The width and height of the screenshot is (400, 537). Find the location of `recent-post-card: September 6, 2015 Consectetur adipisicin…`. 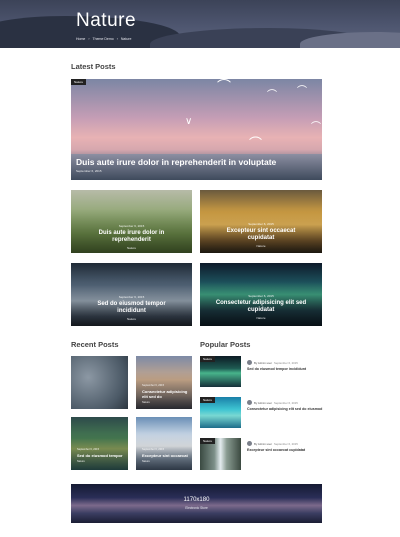

recent-post-card: September 6, 2015 Consectetur adipisicin… is located at coordinates (164, 382).